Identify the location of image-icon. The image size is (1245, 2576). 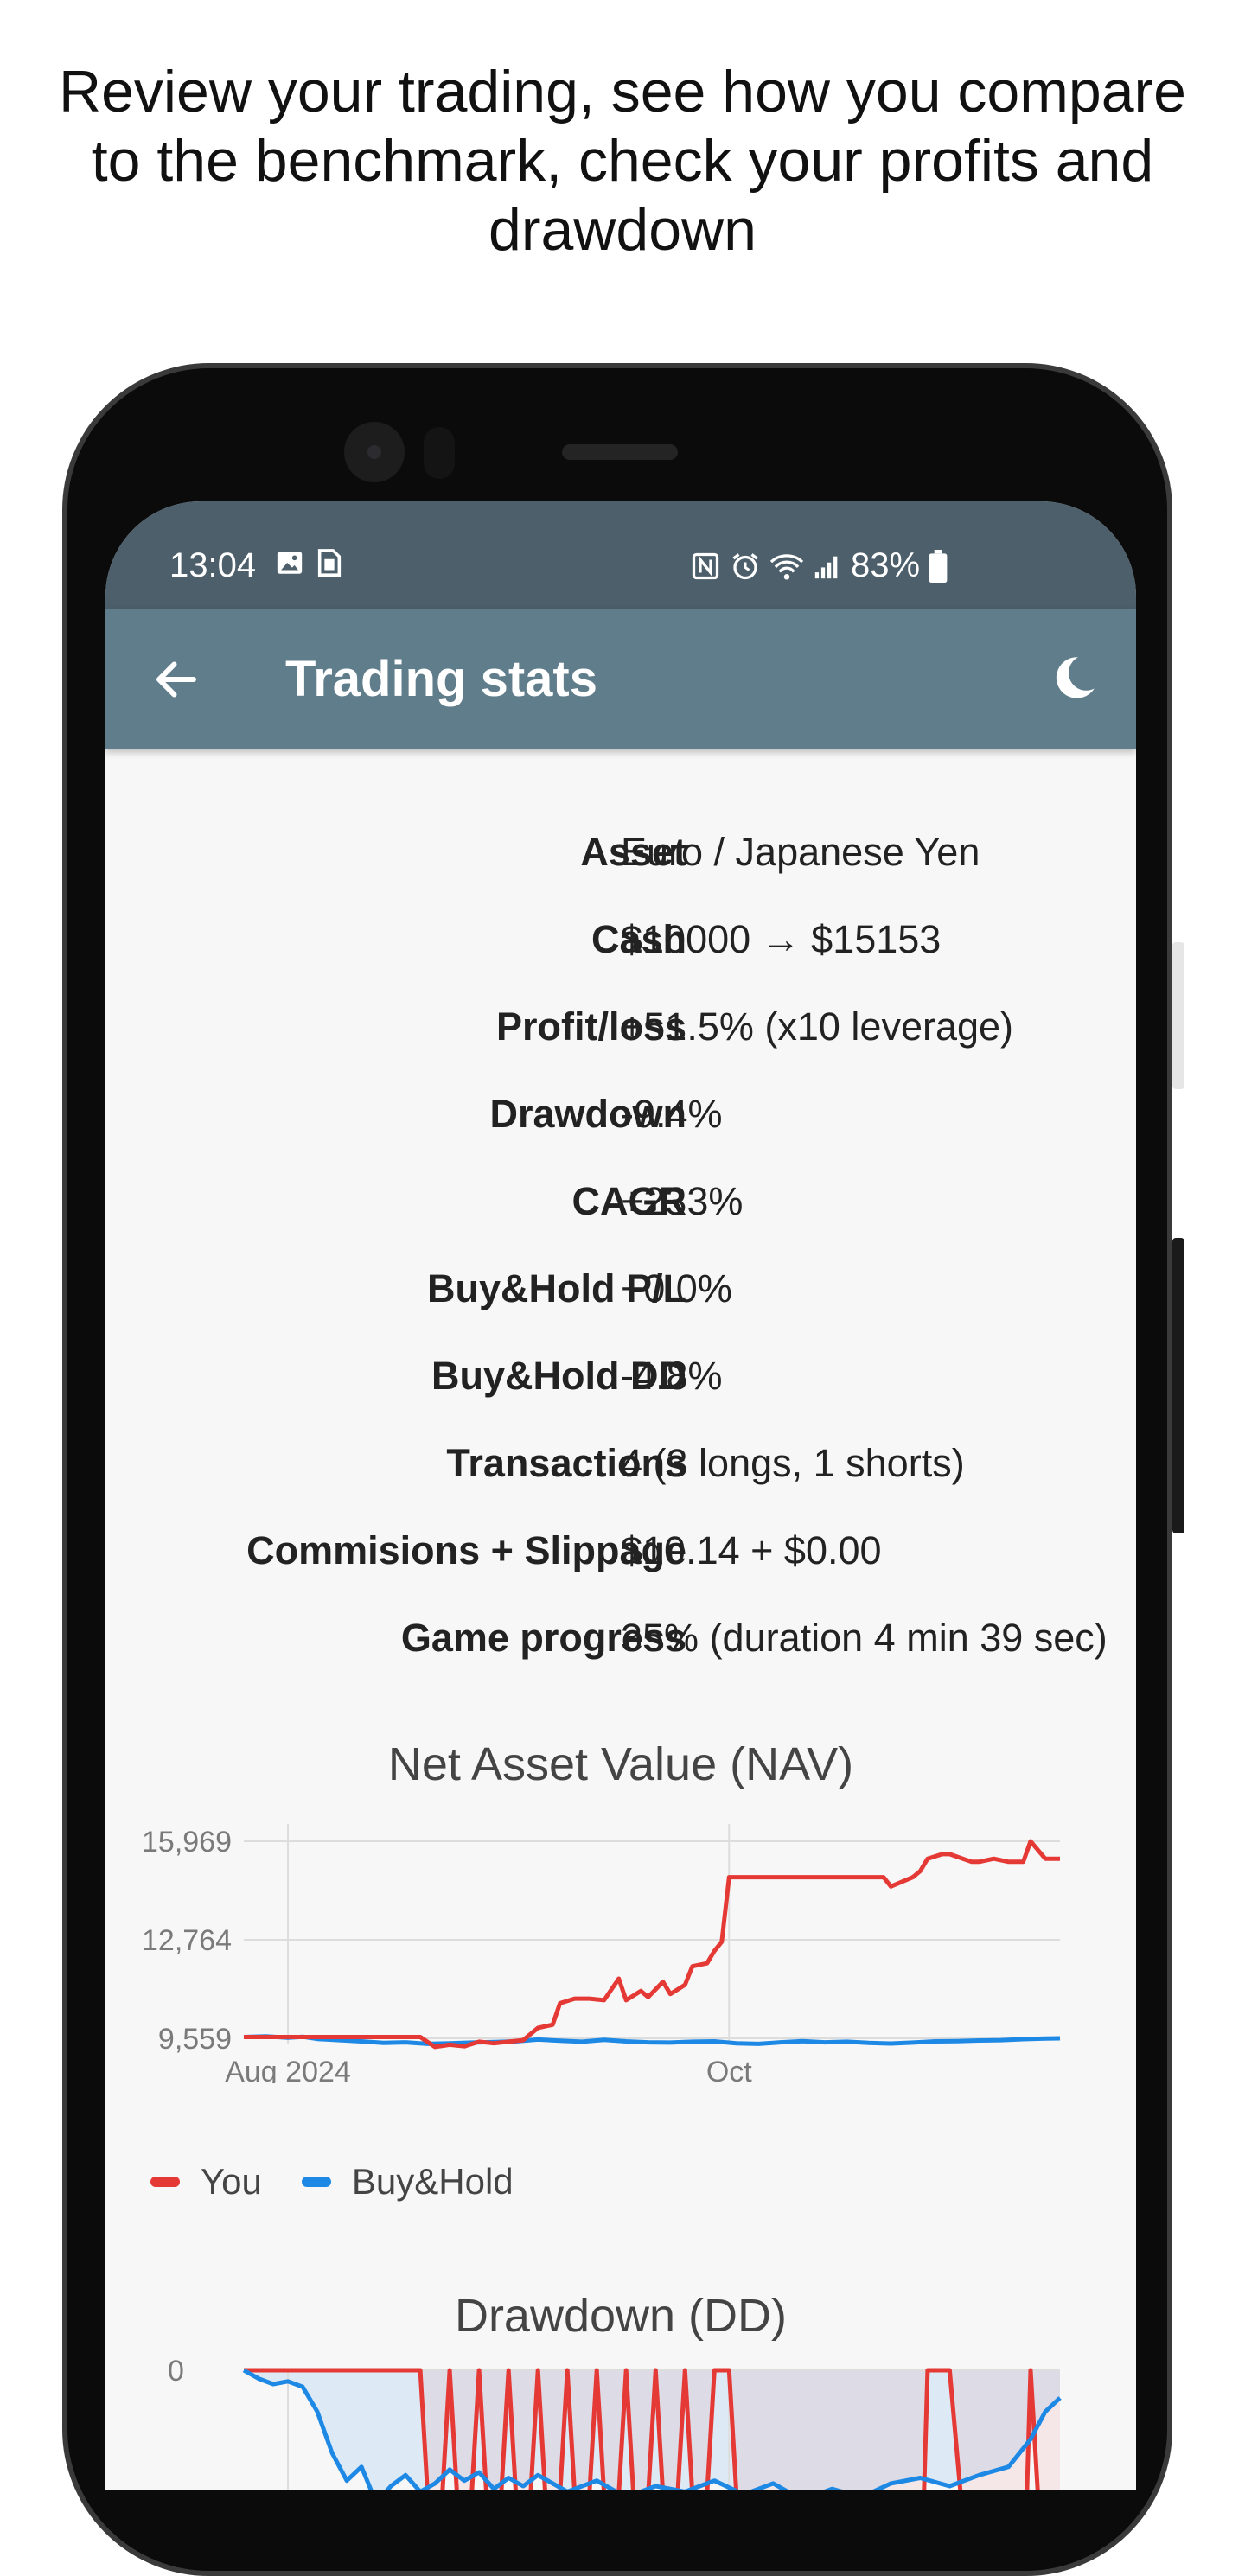
(290, 563).